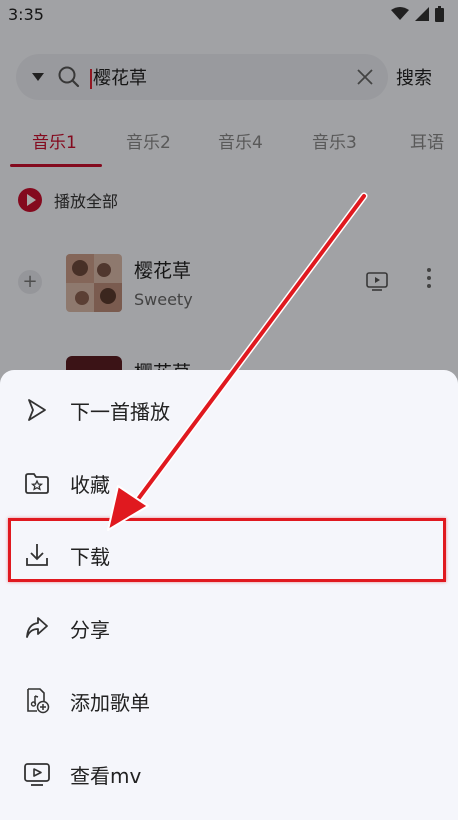 This screenshot has height=820, width=458. I want to click on favorite-folder-icon, so click(37, 483).